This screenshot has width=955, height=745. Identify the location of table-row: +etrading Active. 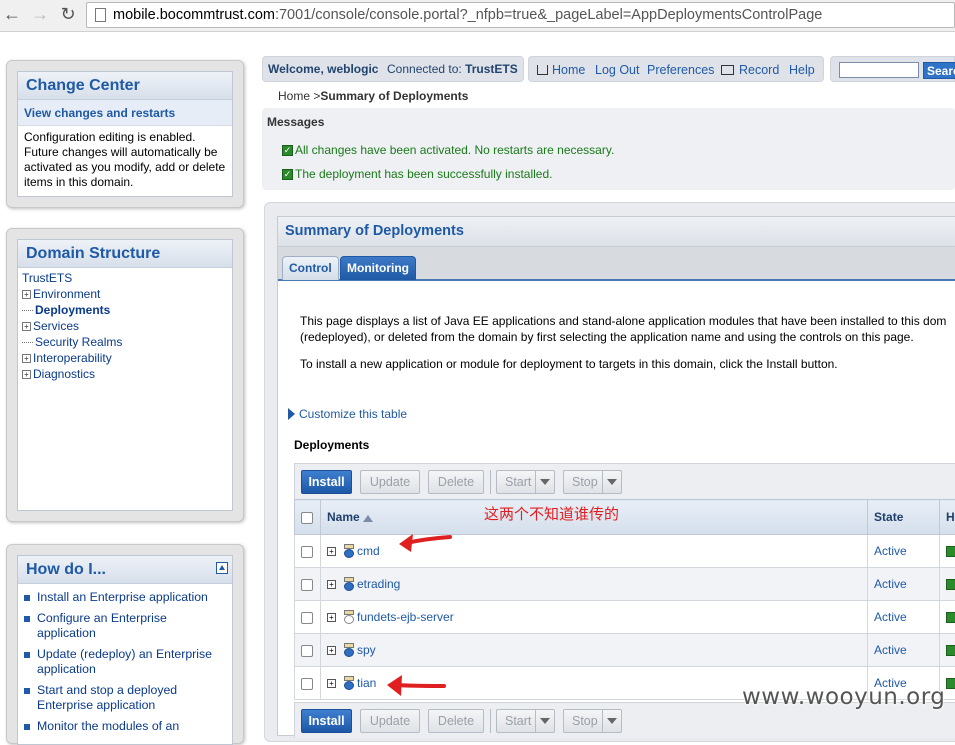
(625, 584).